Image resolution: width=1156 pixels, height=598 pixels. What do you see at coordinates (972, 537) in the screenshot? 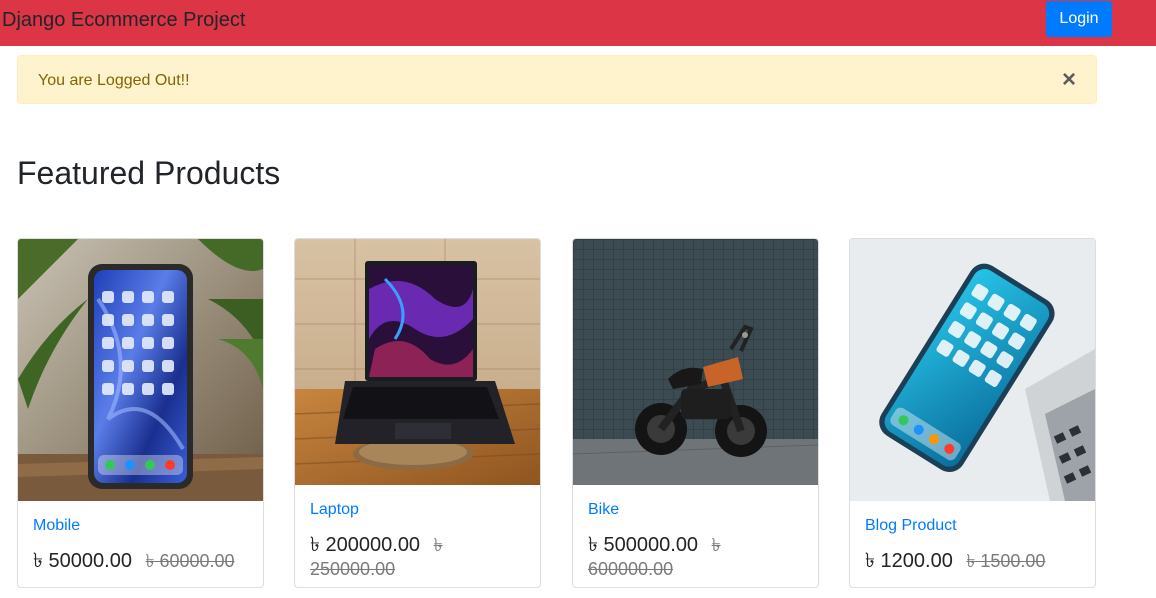
I see `product-card-body: Blog Product ৳ 1200.00 ৳ 1500.00` at bounding box center [972, 537].